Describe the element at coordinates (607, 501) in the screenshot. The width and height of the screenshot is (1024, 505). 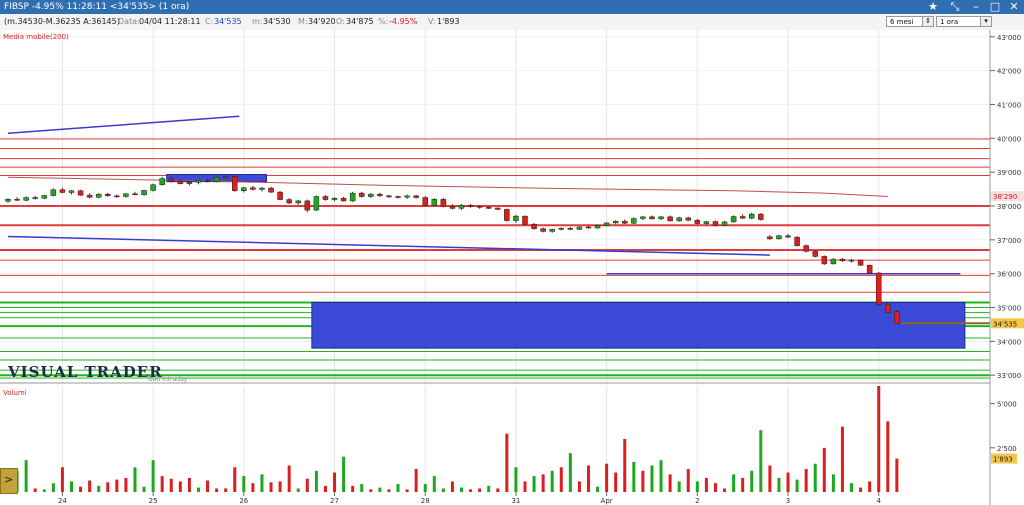
I see `time-tick-label: Apr` at that location.